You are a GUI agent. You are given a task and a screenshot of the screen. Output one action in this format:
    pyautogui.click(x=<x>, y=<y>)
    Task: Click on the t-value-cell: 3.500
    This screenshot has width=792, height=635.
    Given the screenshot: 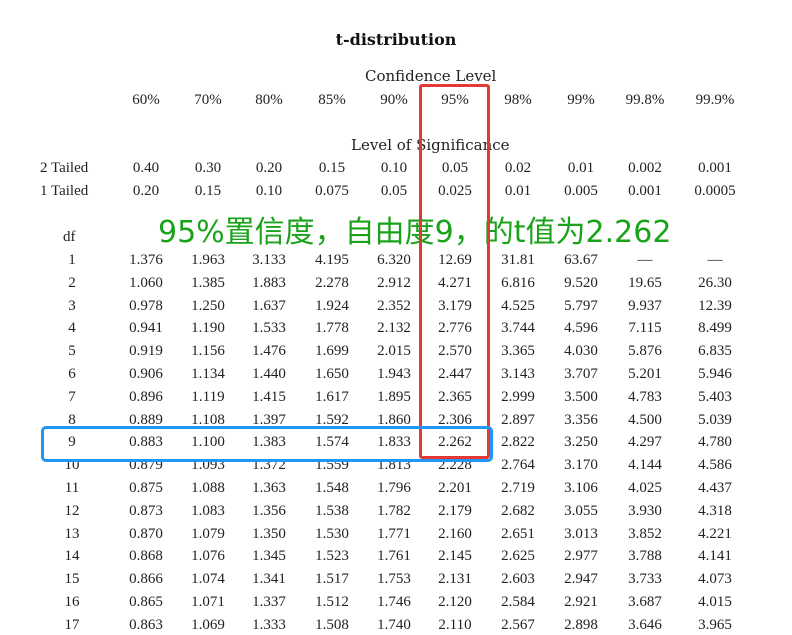 What is the action you would take?
    pyautogui.click(x=581, y=397)
    